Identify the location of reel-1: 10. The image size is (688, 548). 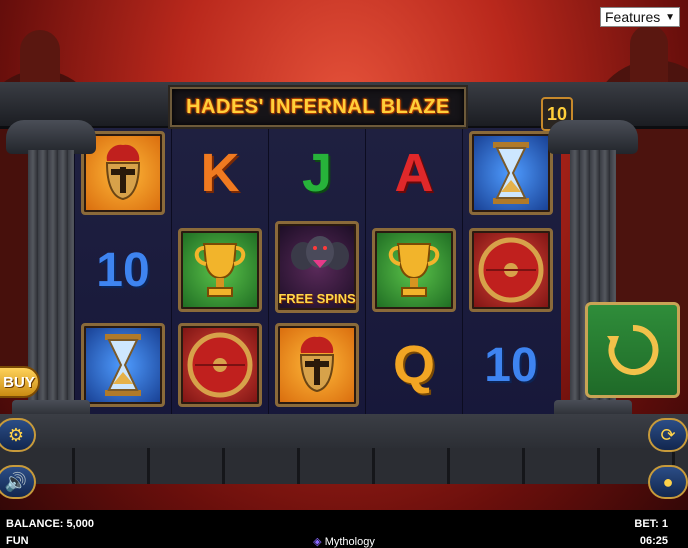
(122, 272).